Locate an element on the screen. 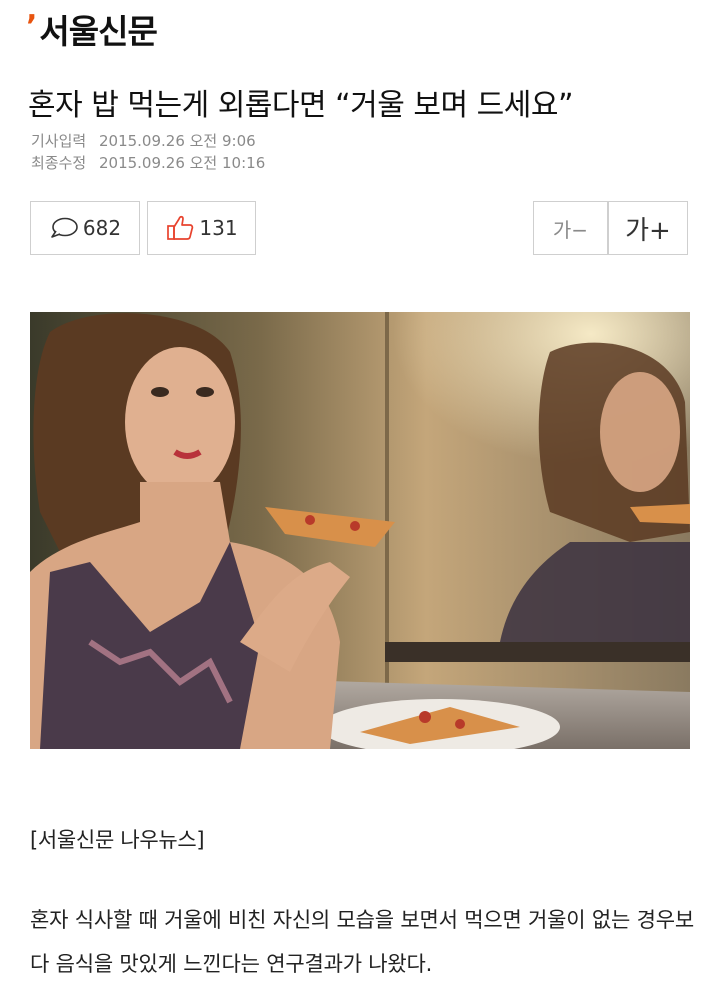 The width and height of the screenshot is (720, 1005). modified-date-value: 2015.09.26 오전 10:16 is located at coordinates (182, 163).